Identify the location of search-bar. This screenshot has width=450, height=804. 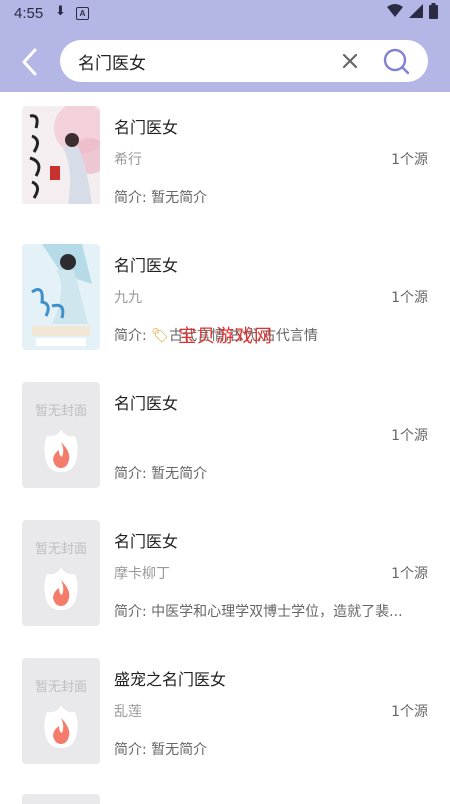
(244, 61).